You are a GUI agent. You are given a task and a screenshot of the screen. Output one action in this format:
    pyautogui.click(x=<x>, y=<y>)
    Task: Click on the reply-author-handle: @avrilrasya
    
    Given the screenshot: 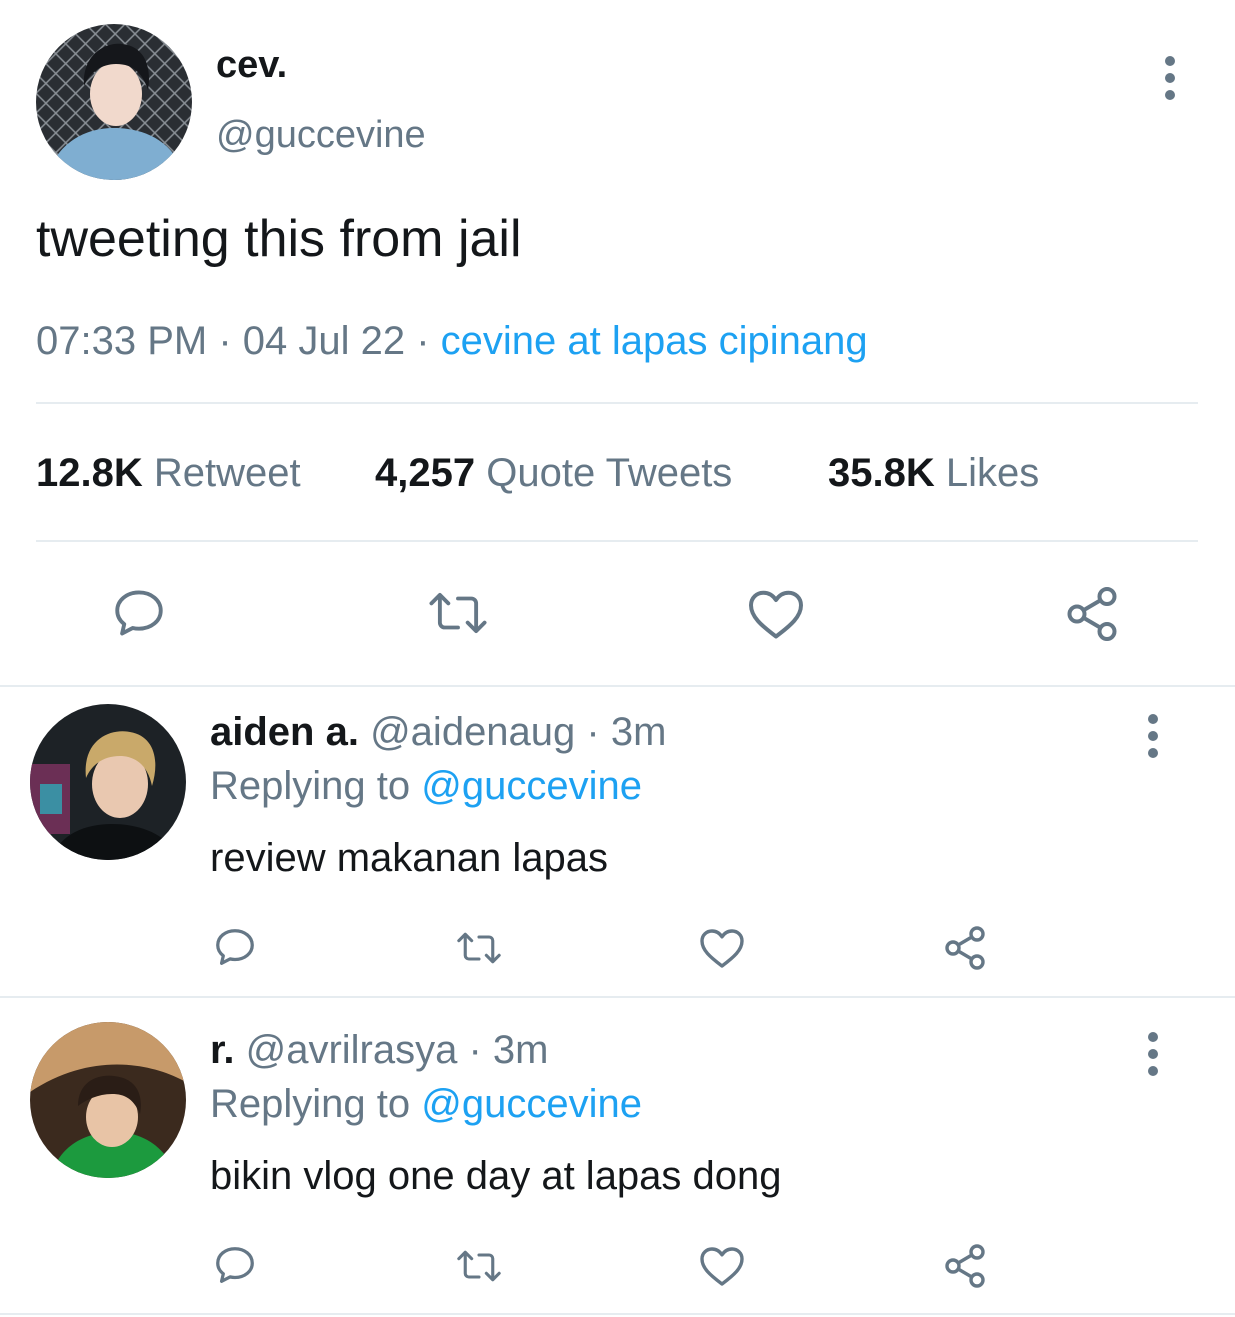 What is the action you would take?
    pyautogui.click(x=352, y=1050)
    